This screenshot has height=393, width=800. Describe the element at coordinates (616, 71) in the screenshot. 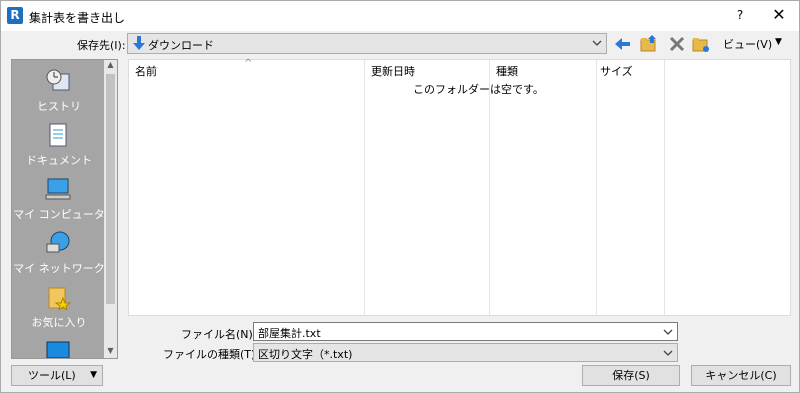

I see `column-header-size: サイズ` at that location.